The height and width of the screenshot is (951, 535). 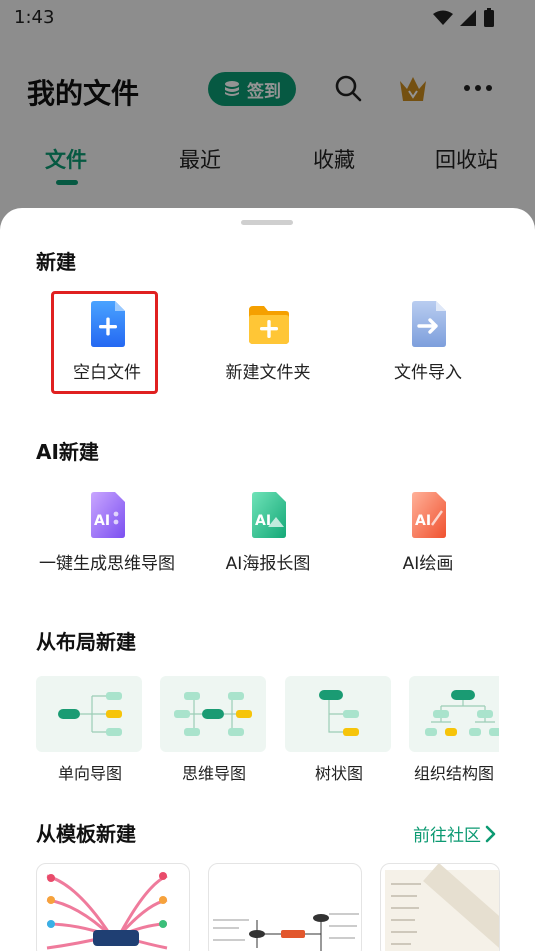 I want to click on ai-painting-button: AI AI绘画, so click(x=428, y=532).